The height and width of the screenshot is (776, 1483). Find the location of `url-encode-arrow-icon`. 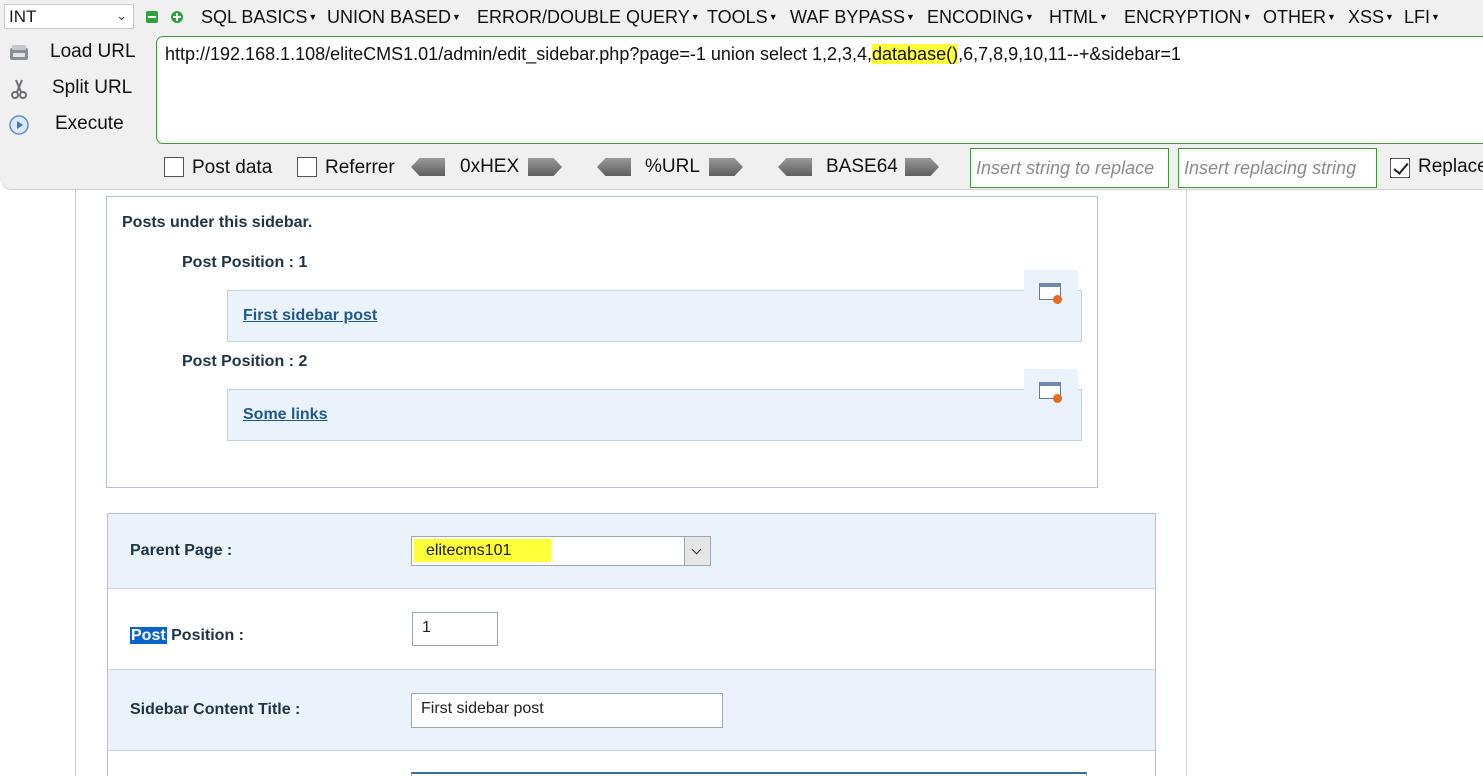

url-encode-arrow-icon is located at coordinates (726, 167).